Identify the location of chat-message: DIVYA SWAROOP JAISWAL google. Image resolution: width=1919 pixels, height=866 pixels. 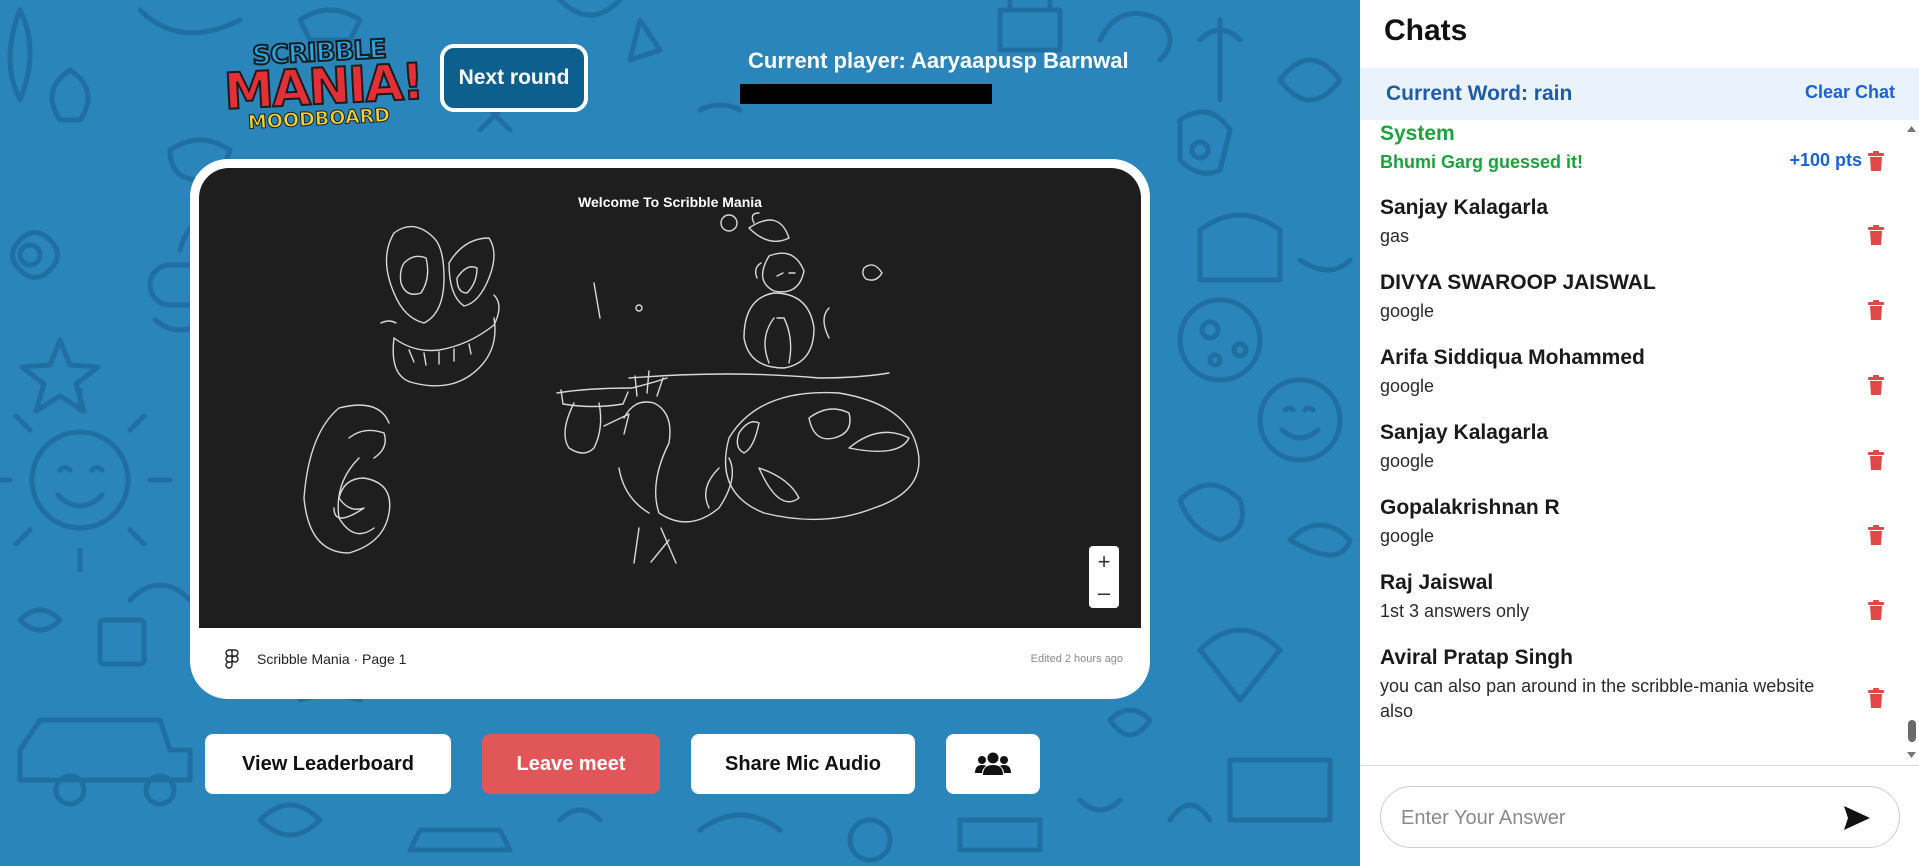
(1630, 297).